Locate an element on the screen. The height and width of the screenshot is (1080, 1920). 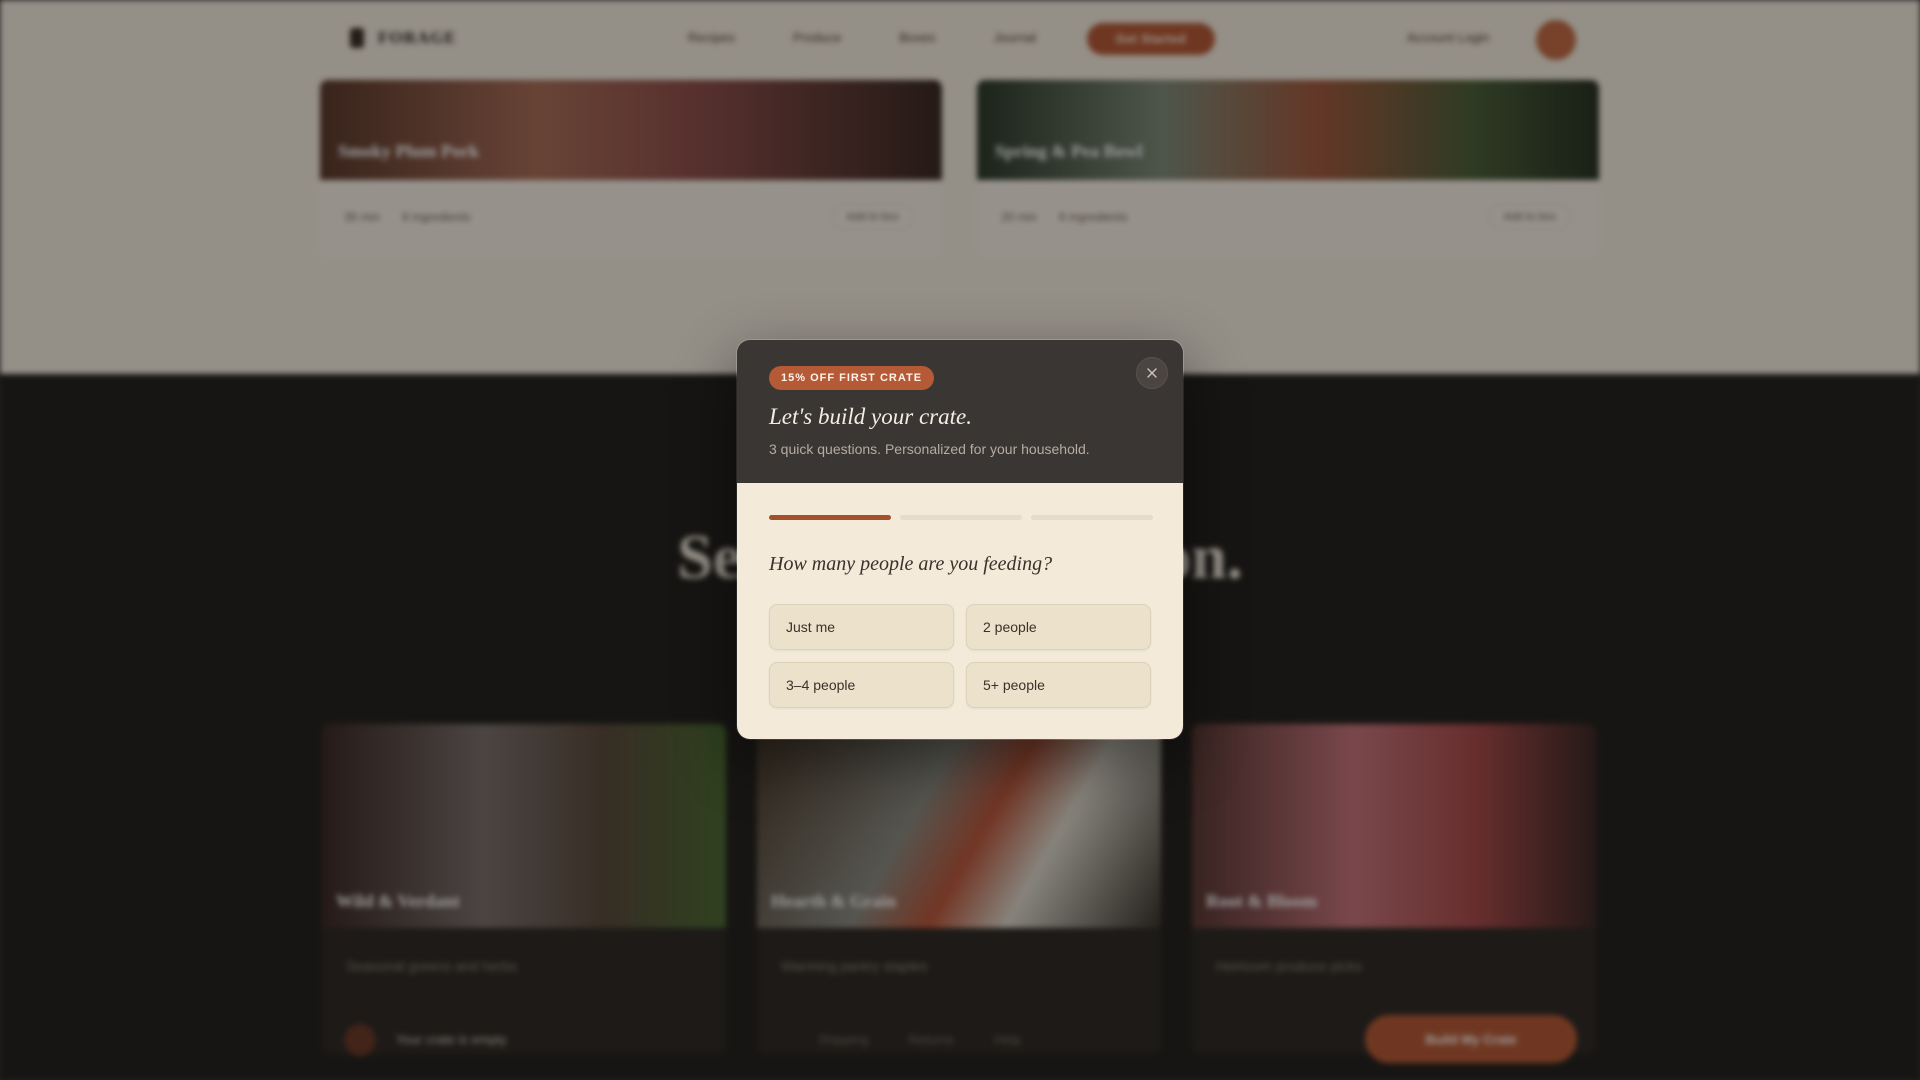
option-5-plus-people: 5+ people is located at coordinates (1058, 685).